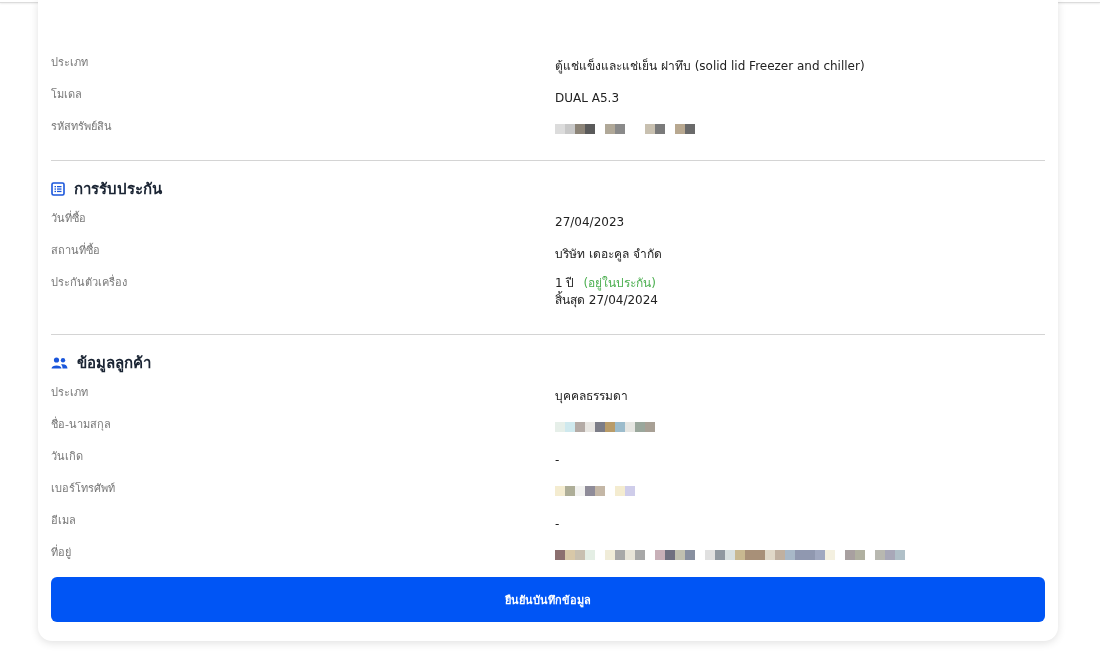 This screenshot has width=1100, height=658. I want to click on confirm-button: ยืนยันบันทึกข้อมูล, so click(548, 599).